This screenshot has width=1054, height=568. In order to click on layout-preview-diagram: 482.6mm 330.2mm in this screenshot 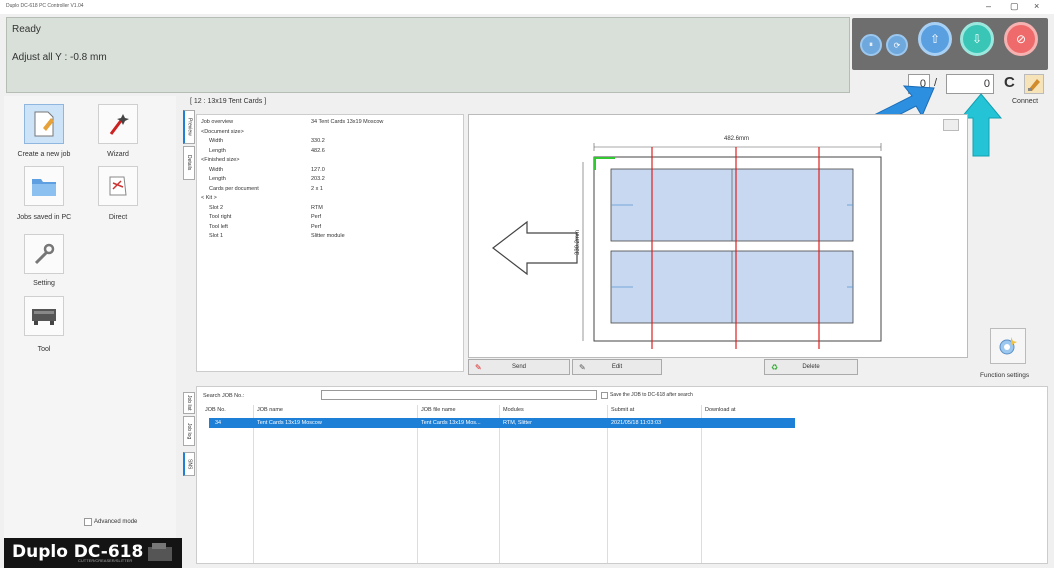, I will do `click(687, 242)`.